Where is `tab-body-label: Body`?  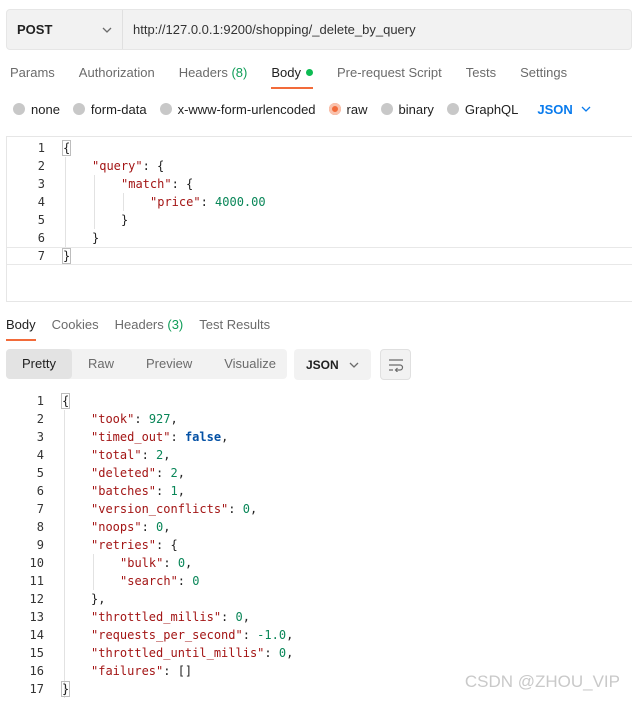
tab-body-label: Body is located at coordinates (286, 72).